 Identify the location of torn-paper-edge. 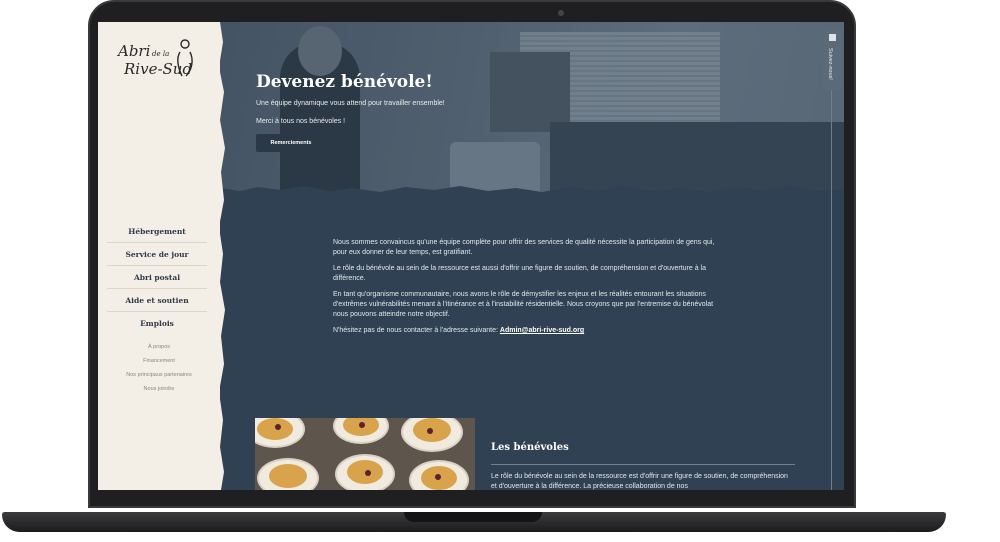
(532, 193).